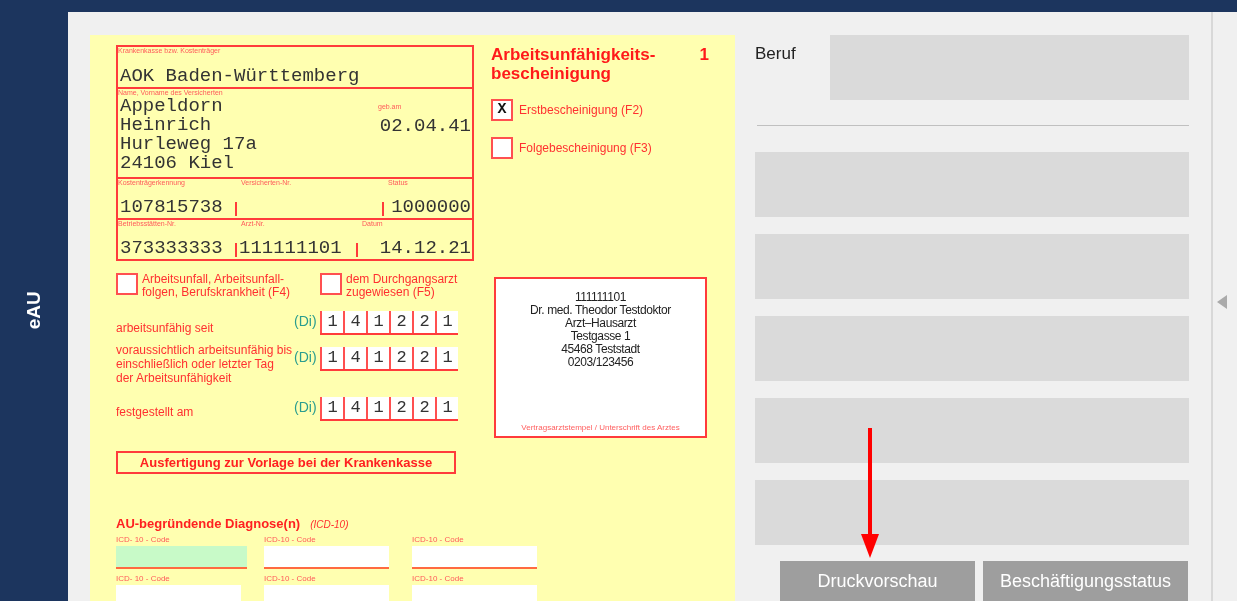 The height and width of the screenshot is (601, 1237). I want to click on stamp-line: Testgasse 1, so click(600, 336).